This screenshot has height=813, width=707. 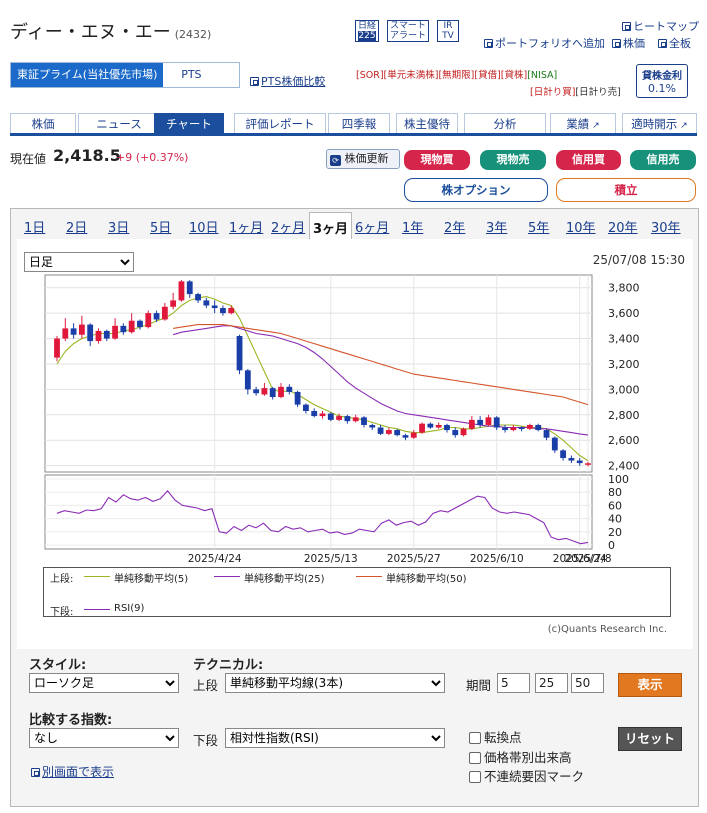 I want to click on price-tick-label: 3,400, so click(x=624, y=339).